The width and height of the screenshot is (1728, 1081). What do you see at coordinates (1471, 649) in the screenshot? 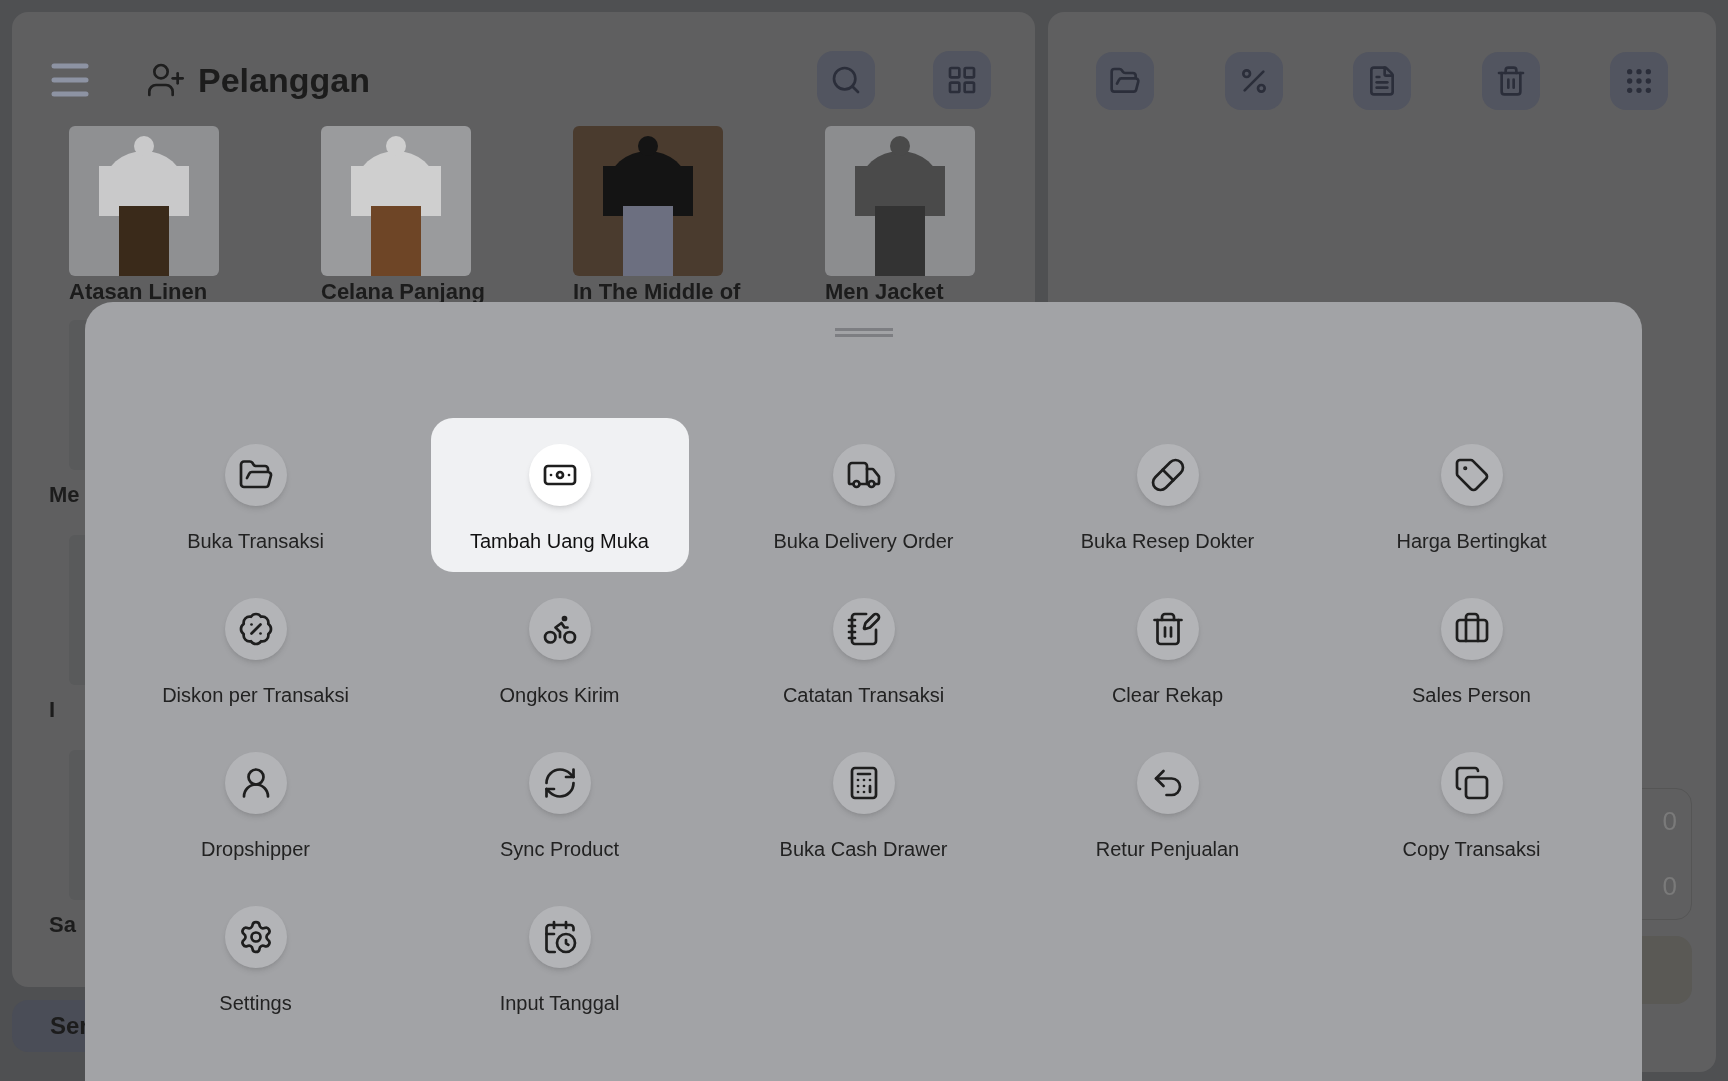
I see `menu-item: Sales Person` at bounding box center [1471, 649].